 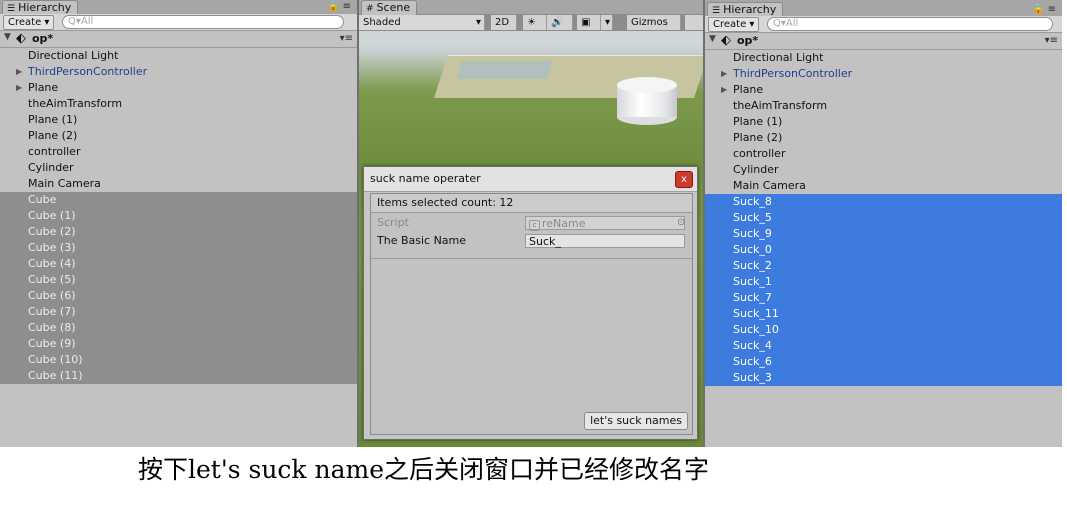 I want to click on right-hierarchy-tab: ☰ Hierarchy, so click(x=745, y=9).